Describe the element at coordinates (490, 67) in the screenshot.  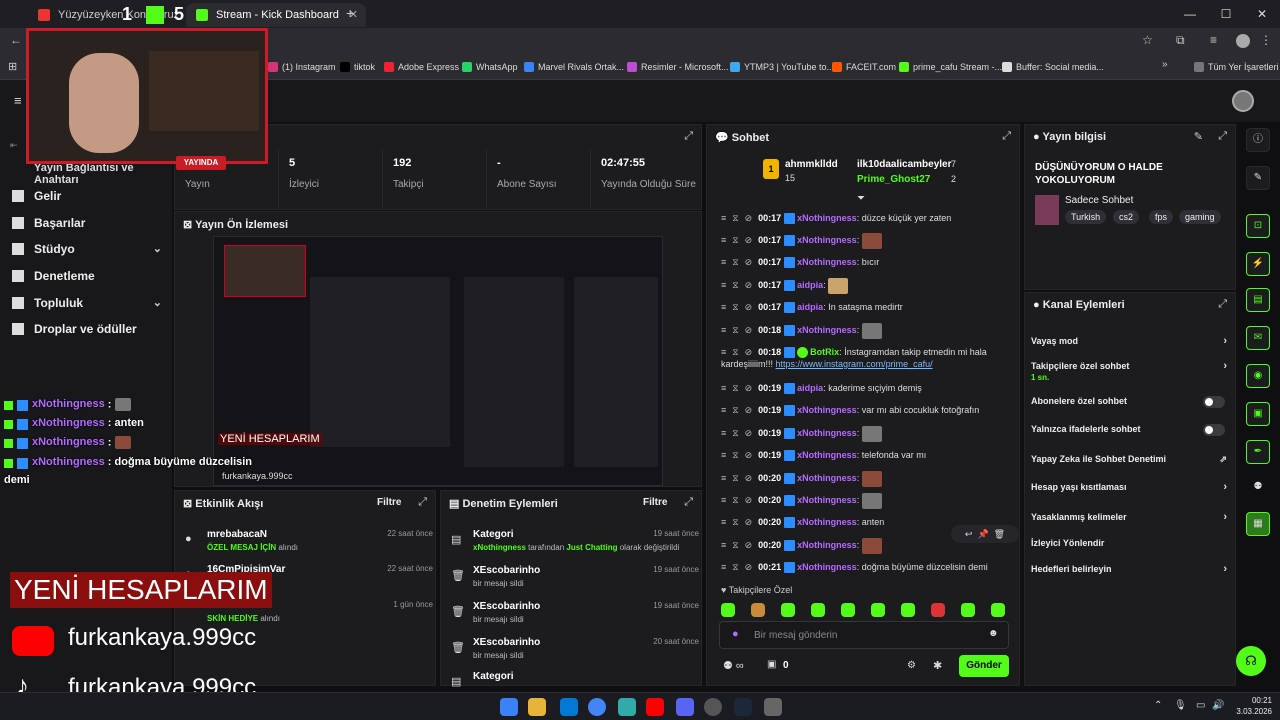
I see `bookmark-whatsapp: WhatsApp` at that location.